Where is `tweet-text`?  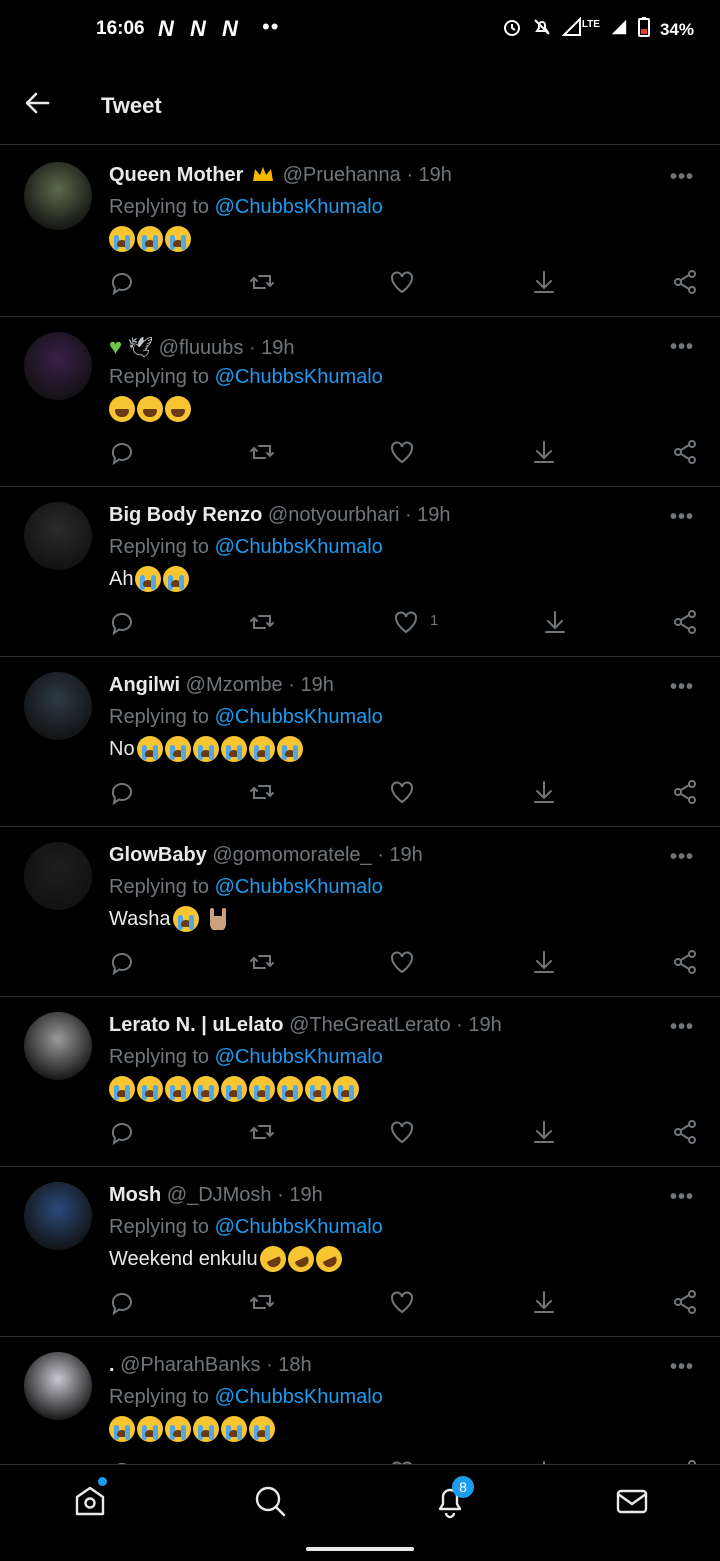 tweet-text is located at coordinates (234, 1089).